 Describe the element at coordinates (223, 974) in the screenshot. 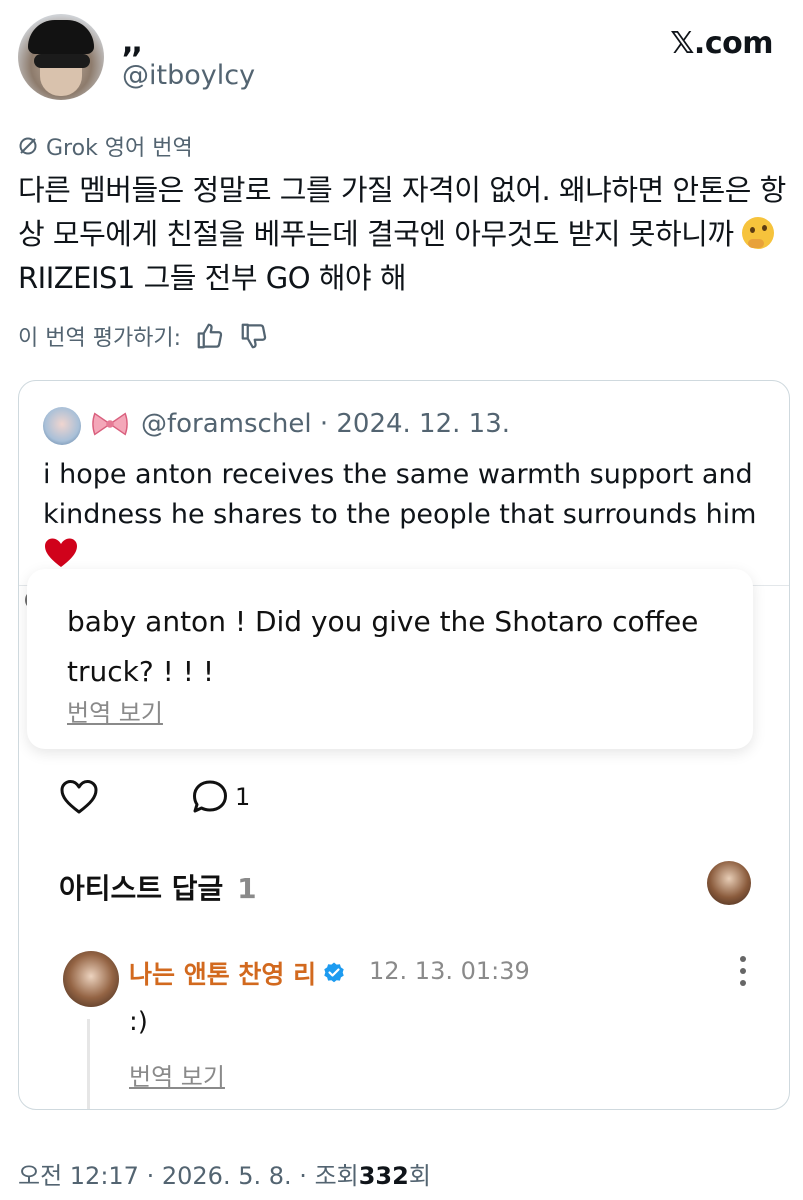

I see `artist-name-text: 나는 앤톤 찬영 리` at that location.